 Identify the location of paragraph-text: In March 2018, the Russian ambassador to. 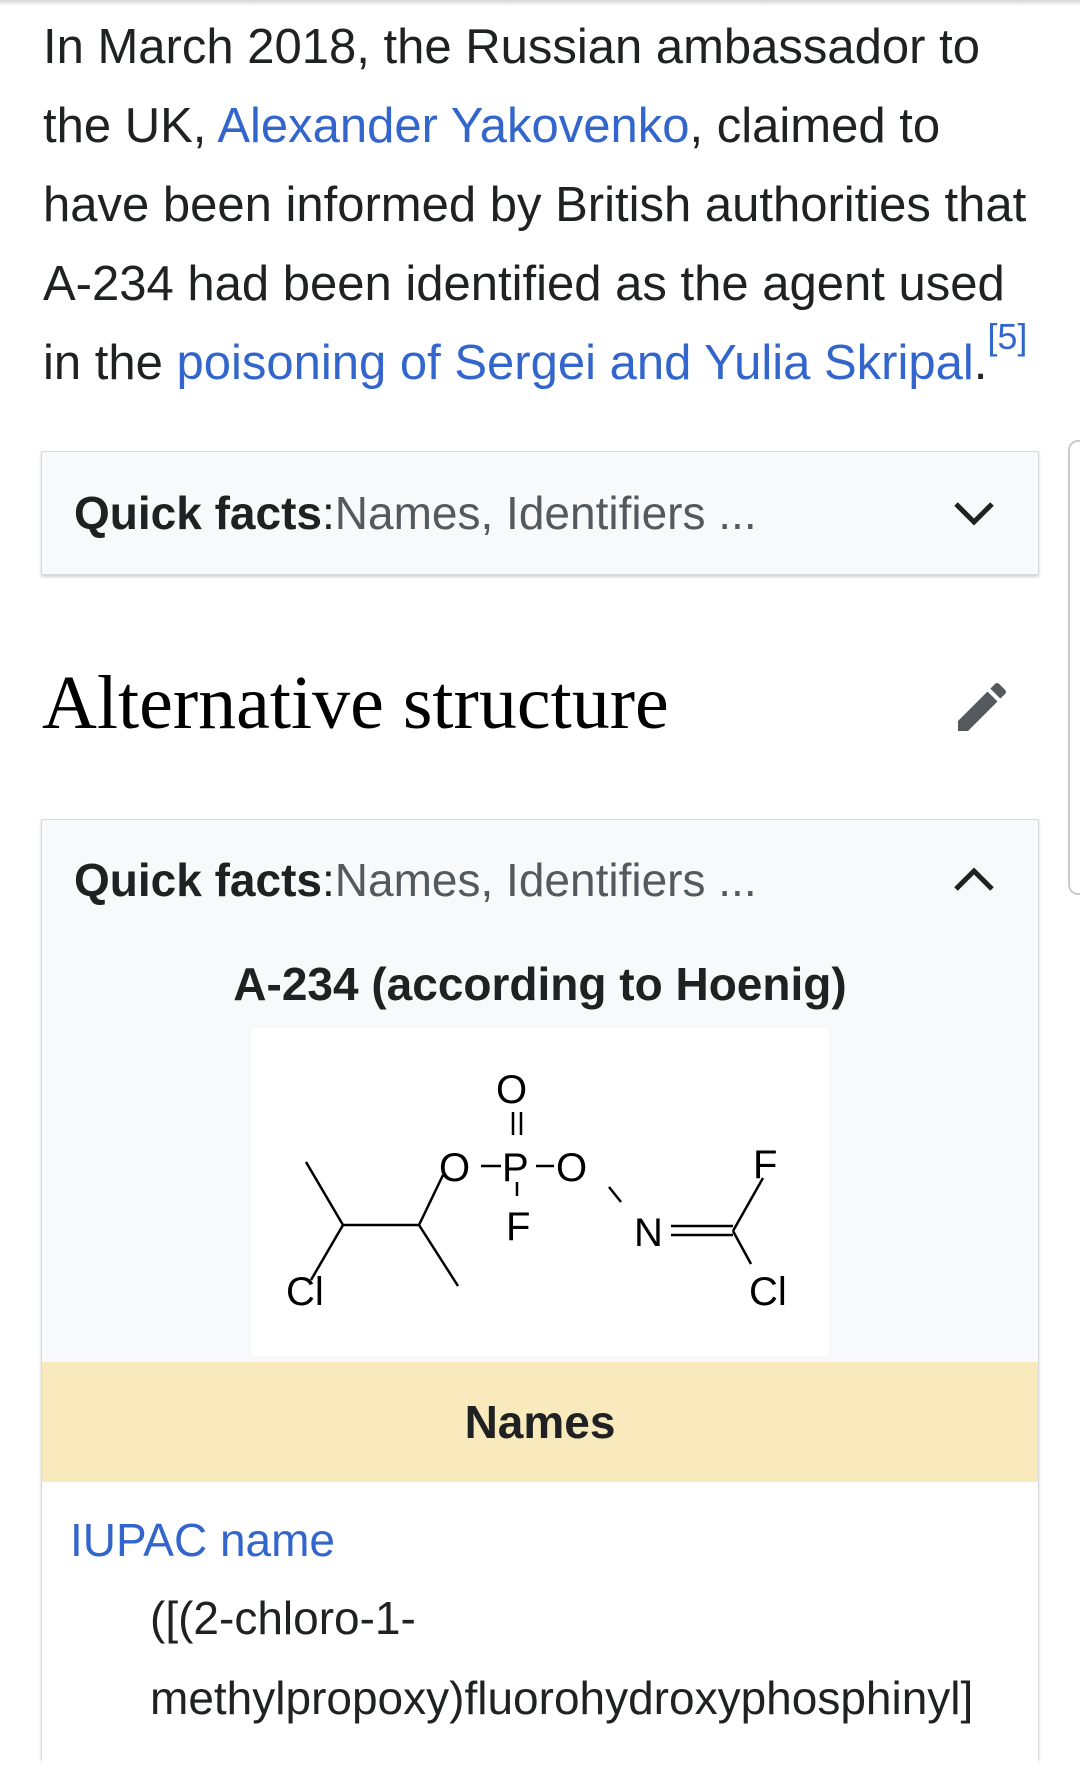
(511, 47).